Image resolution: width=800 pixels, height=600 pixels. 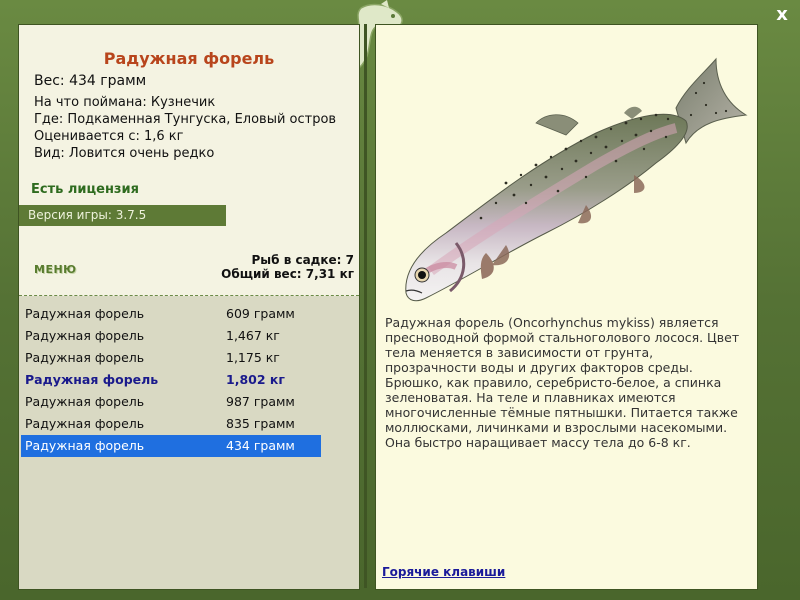 What do you see at coordinates (85, 189) in the screenshot?
I see `license-status: Есть лицензия` at bounding box center [85, 189].